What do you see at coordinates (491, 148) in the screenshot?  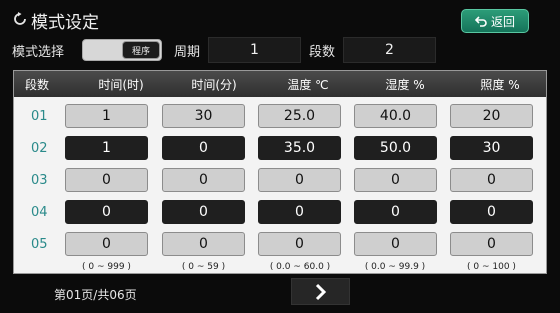 I see `cell-light: 30` at bounding box center [491, 148].